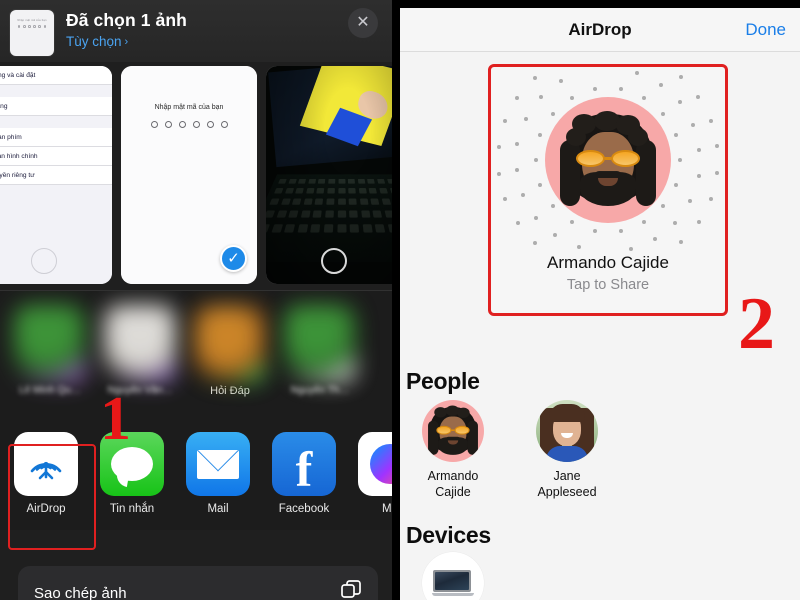  Describe the element at coordinates (32, 26) in the screenshot. I see `thumbnail-passcode-dots` at that location.